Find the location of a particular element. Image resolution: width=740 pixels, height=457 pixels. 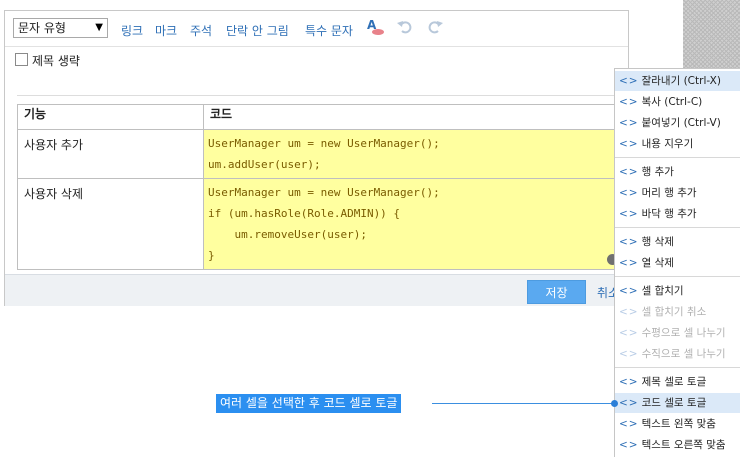

menu-item-split-horizontal: <> 수평으로 셀 나누기 is located at coordinates (677, 333).